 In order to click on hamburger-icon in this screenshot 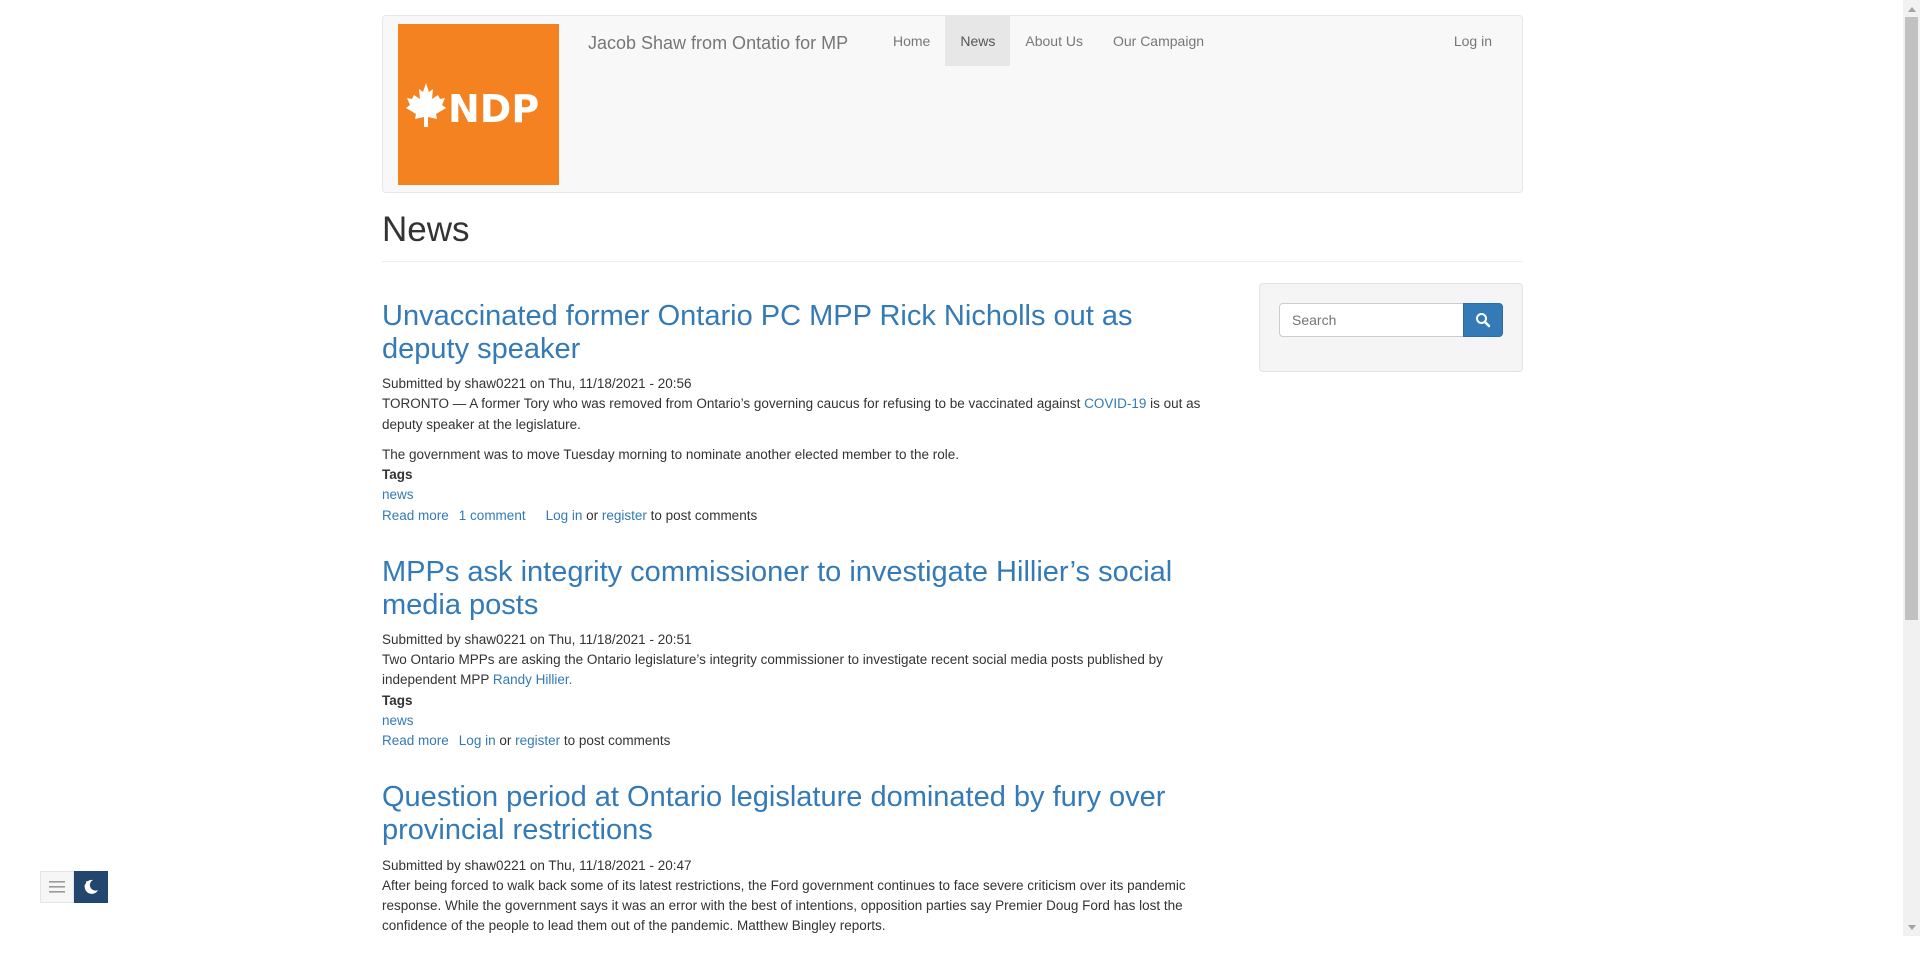, I will do `click(57, 887)`.